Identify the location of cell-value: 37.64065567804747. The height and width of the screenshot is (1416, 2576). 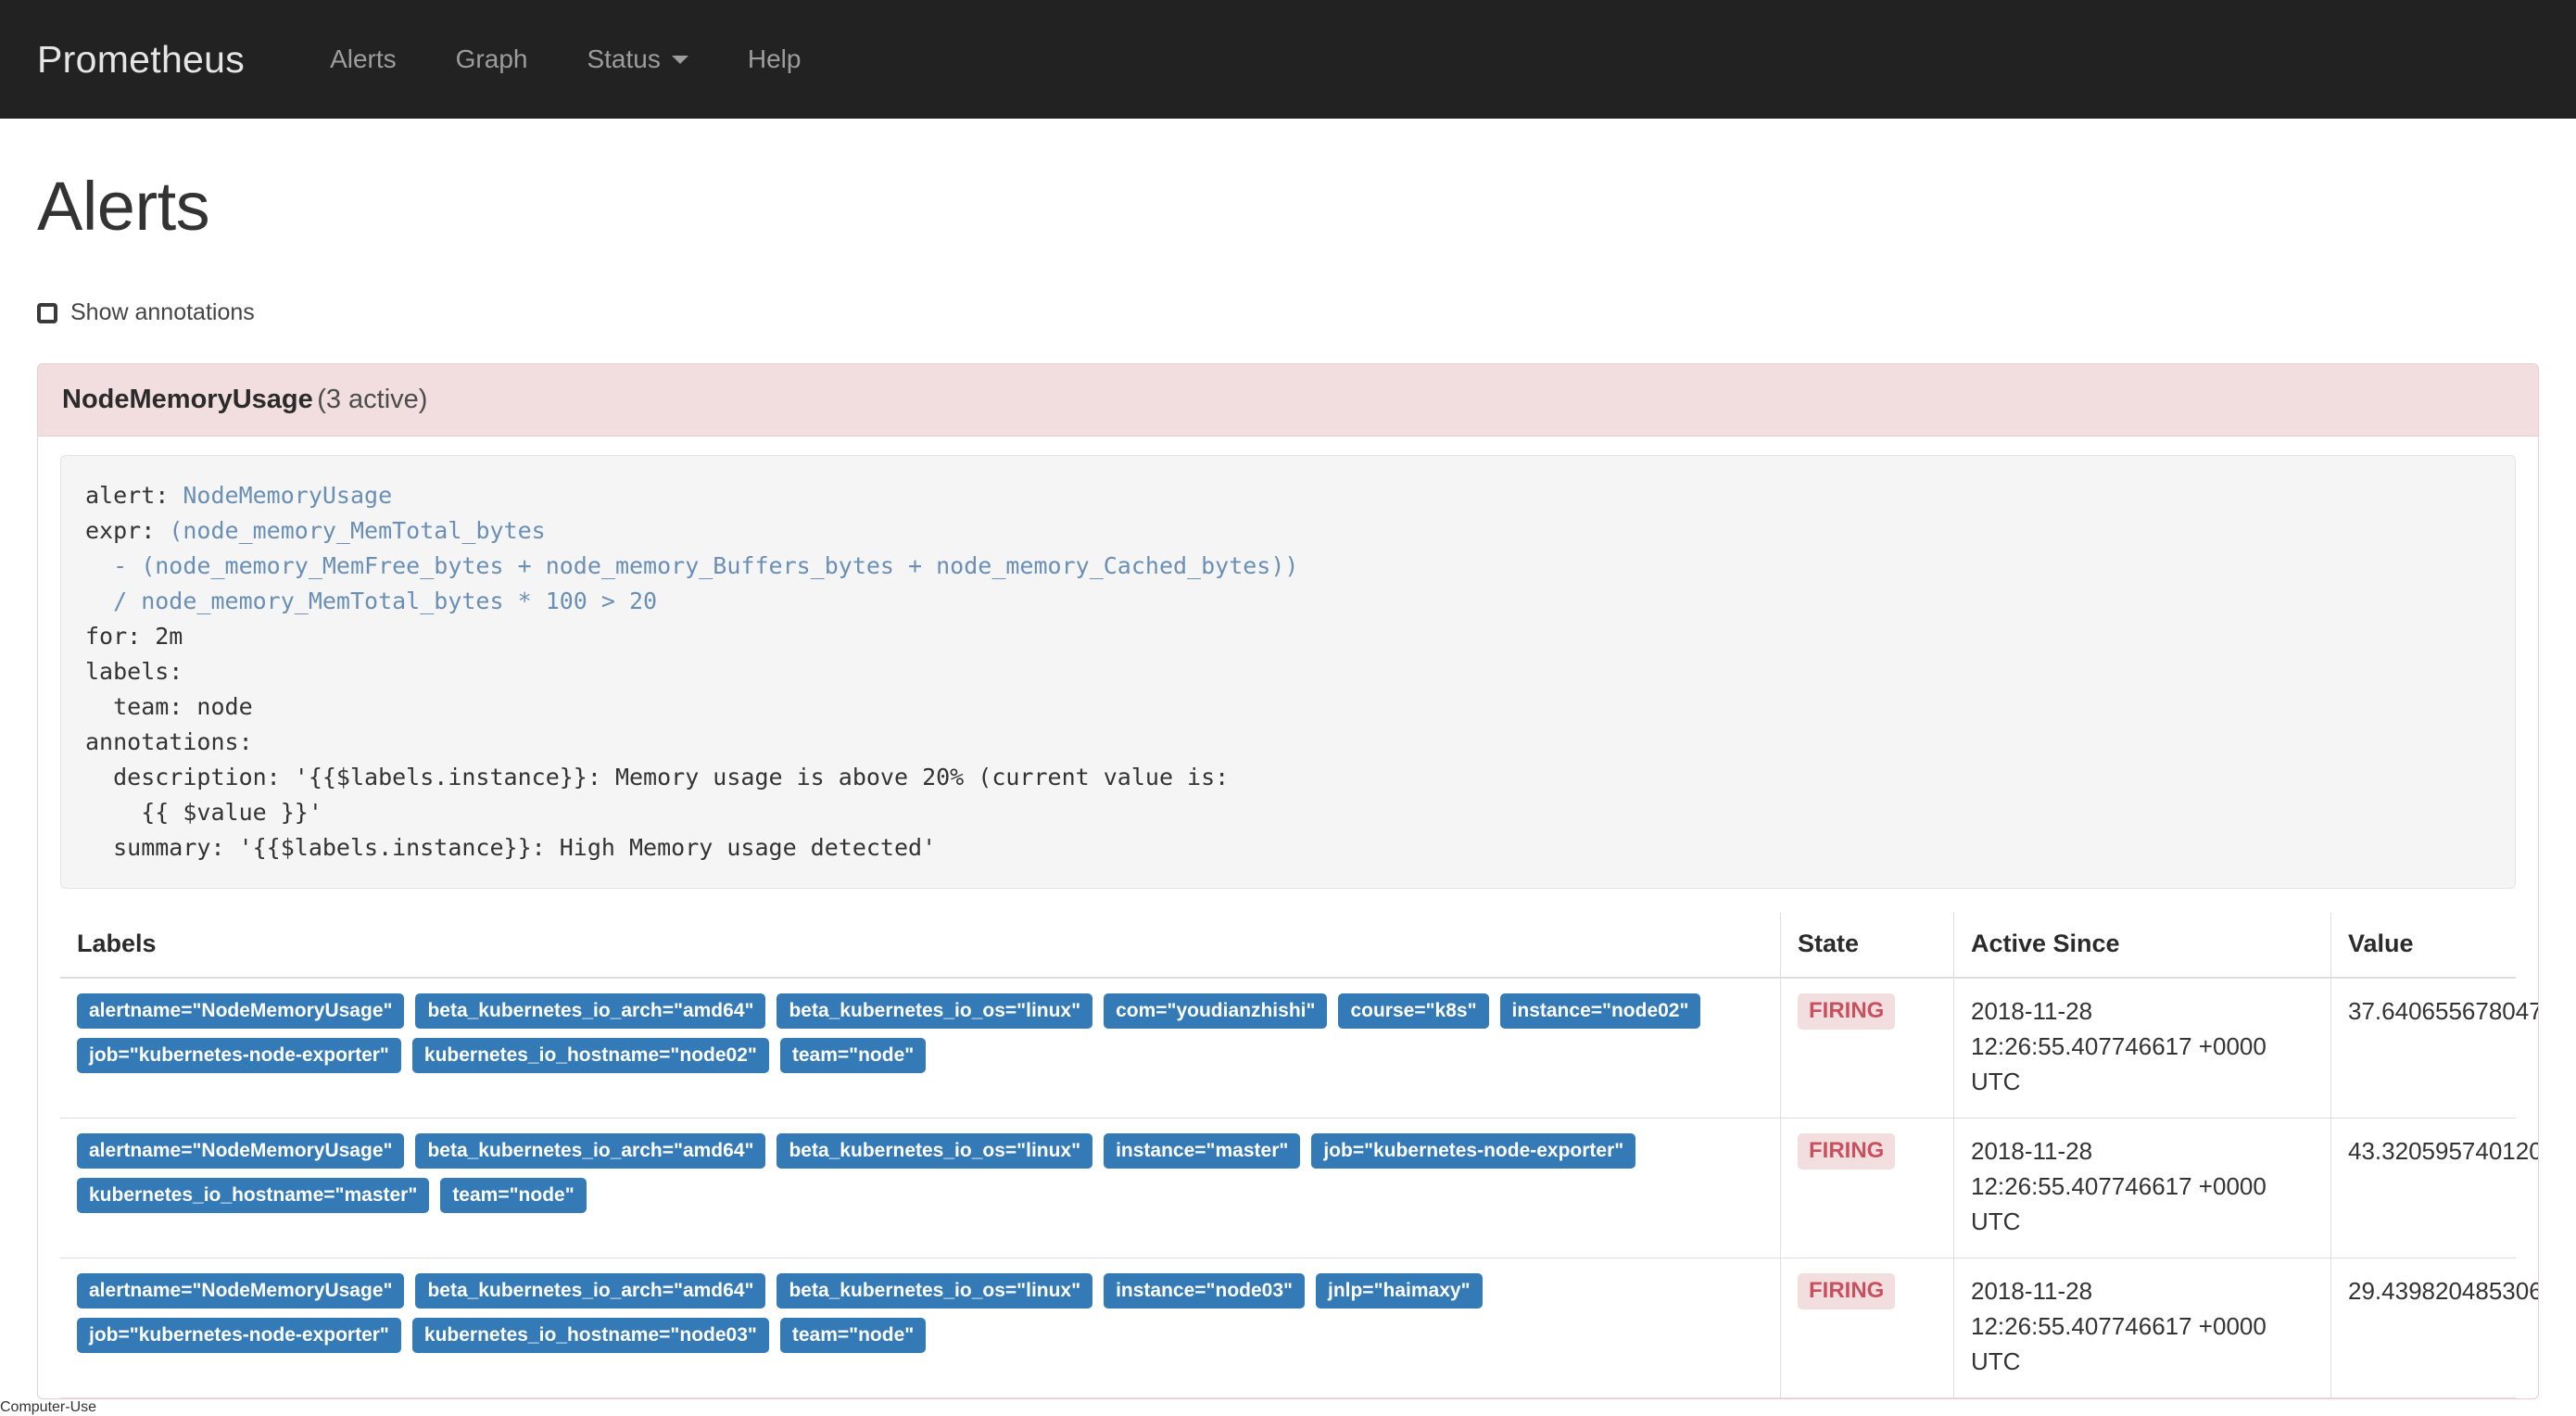
(2434, 1048).